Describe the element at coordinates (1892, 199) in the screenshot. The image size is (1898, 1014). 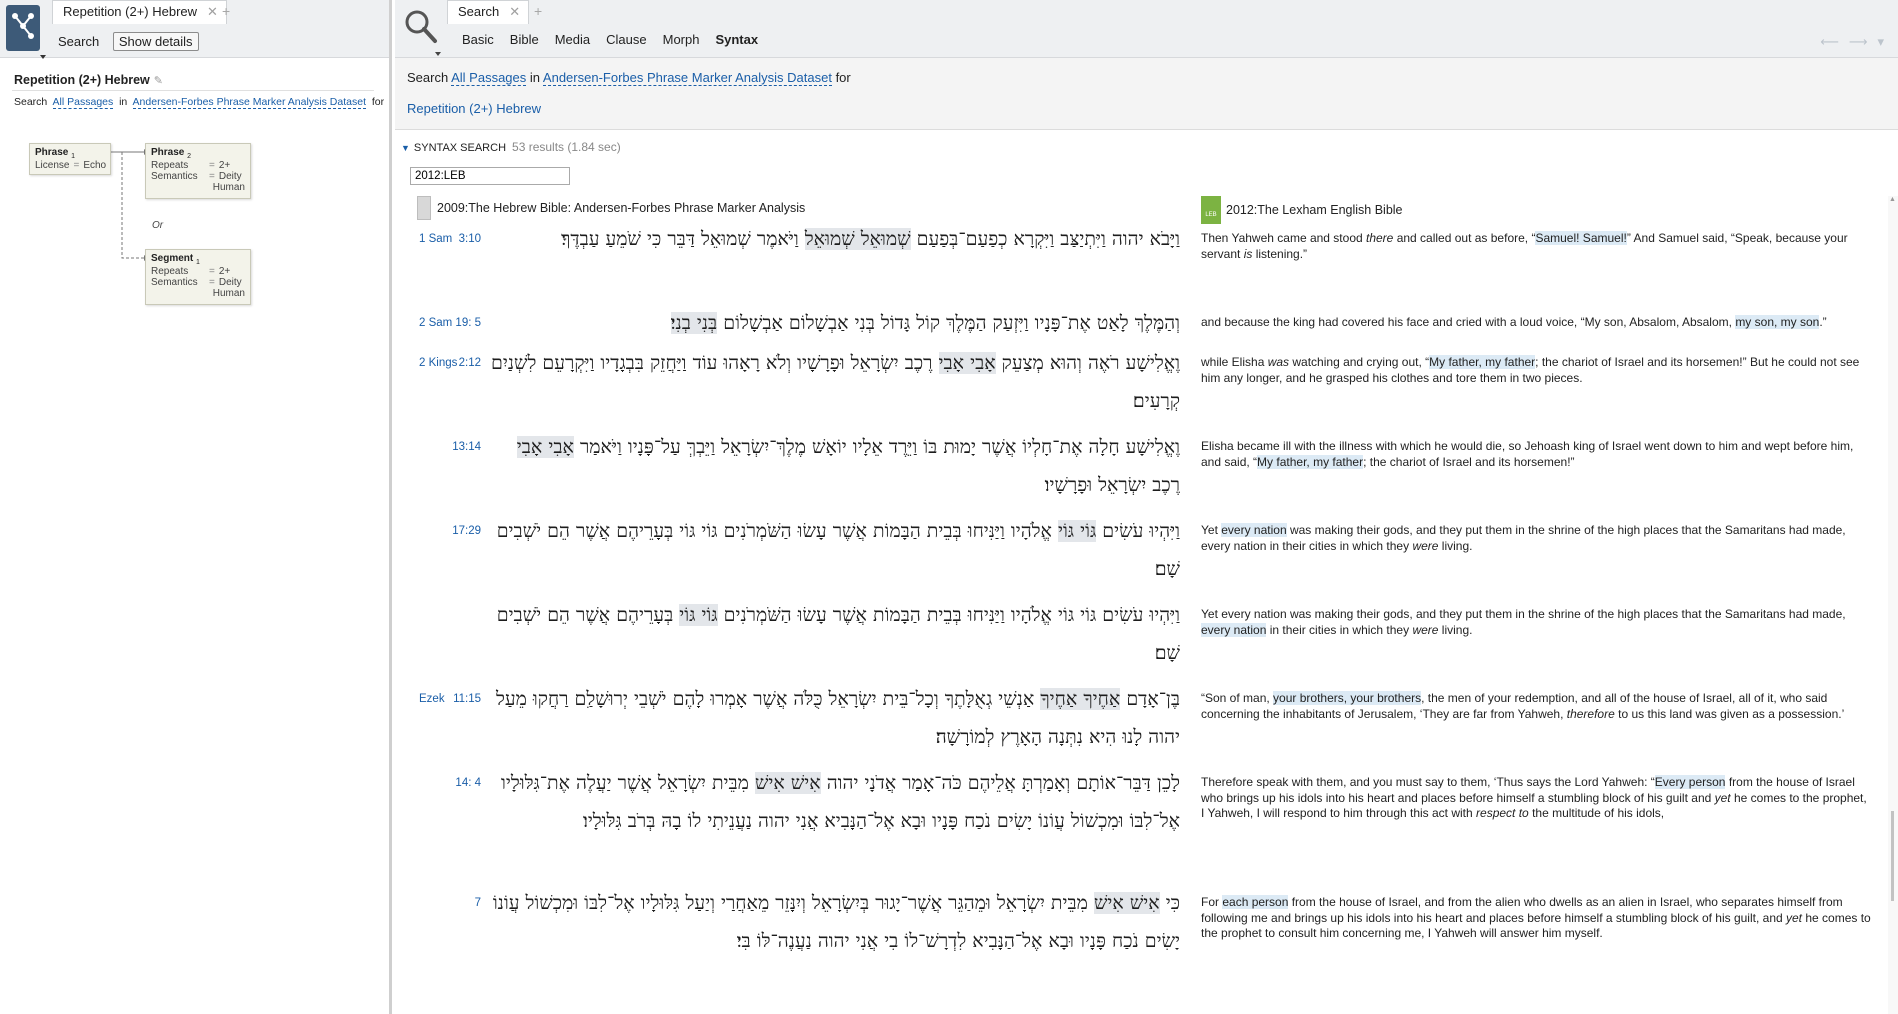
I see `scroll-up-icon: ▲` at that location.